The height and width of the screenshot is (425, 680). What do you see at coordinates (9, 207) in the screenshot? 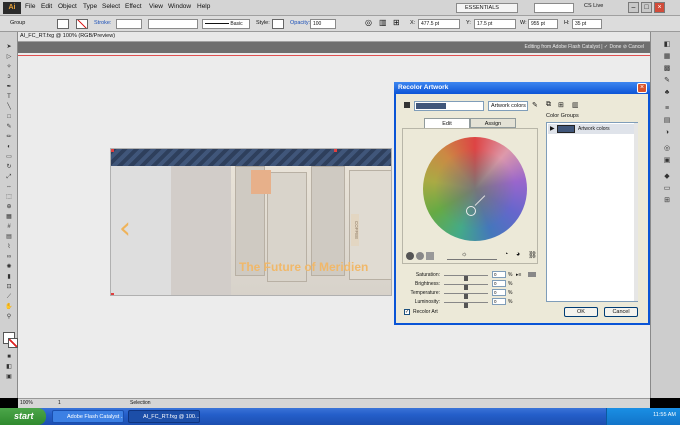
I see `shape-builder-tool-icon: ⊕` at bounding box center [9, 207].